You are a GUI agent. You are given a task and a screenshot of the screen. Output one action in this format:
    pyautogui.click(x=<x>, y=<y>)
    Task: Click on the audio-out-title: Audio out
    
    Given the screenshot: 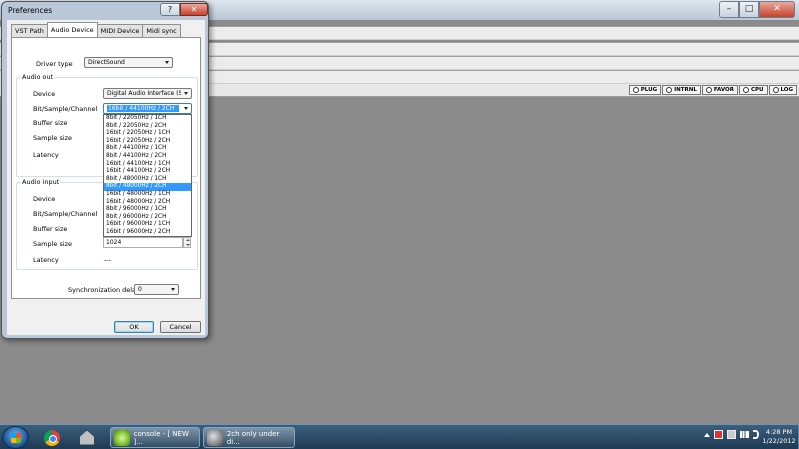 What is the action you would take?
    pyautogui.click(x=38, y=77)
    